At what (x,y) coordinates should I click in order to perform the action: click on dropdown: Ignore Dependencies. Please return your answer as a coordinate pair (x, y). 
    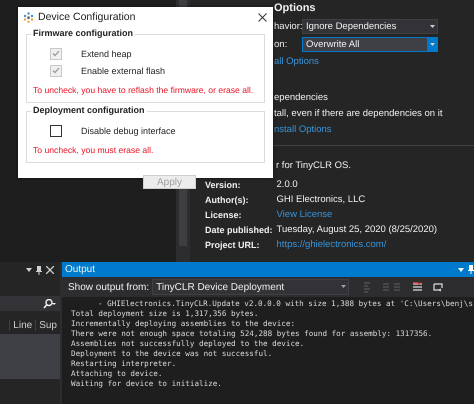
    Looking at the image, I should click on (370, 26).